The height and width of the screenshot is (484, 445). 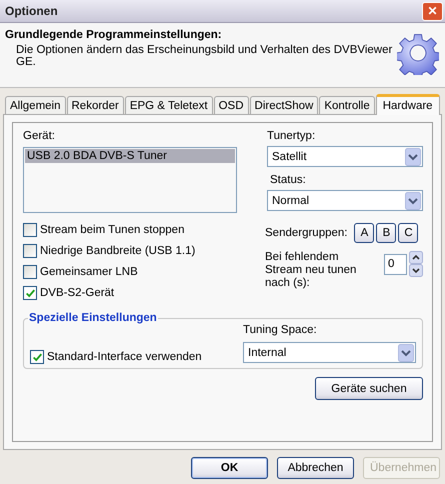 What do you see at coordinates (231, 105) in the screenshot?
I see `tab: OSD` at bounding box center [231, 105].